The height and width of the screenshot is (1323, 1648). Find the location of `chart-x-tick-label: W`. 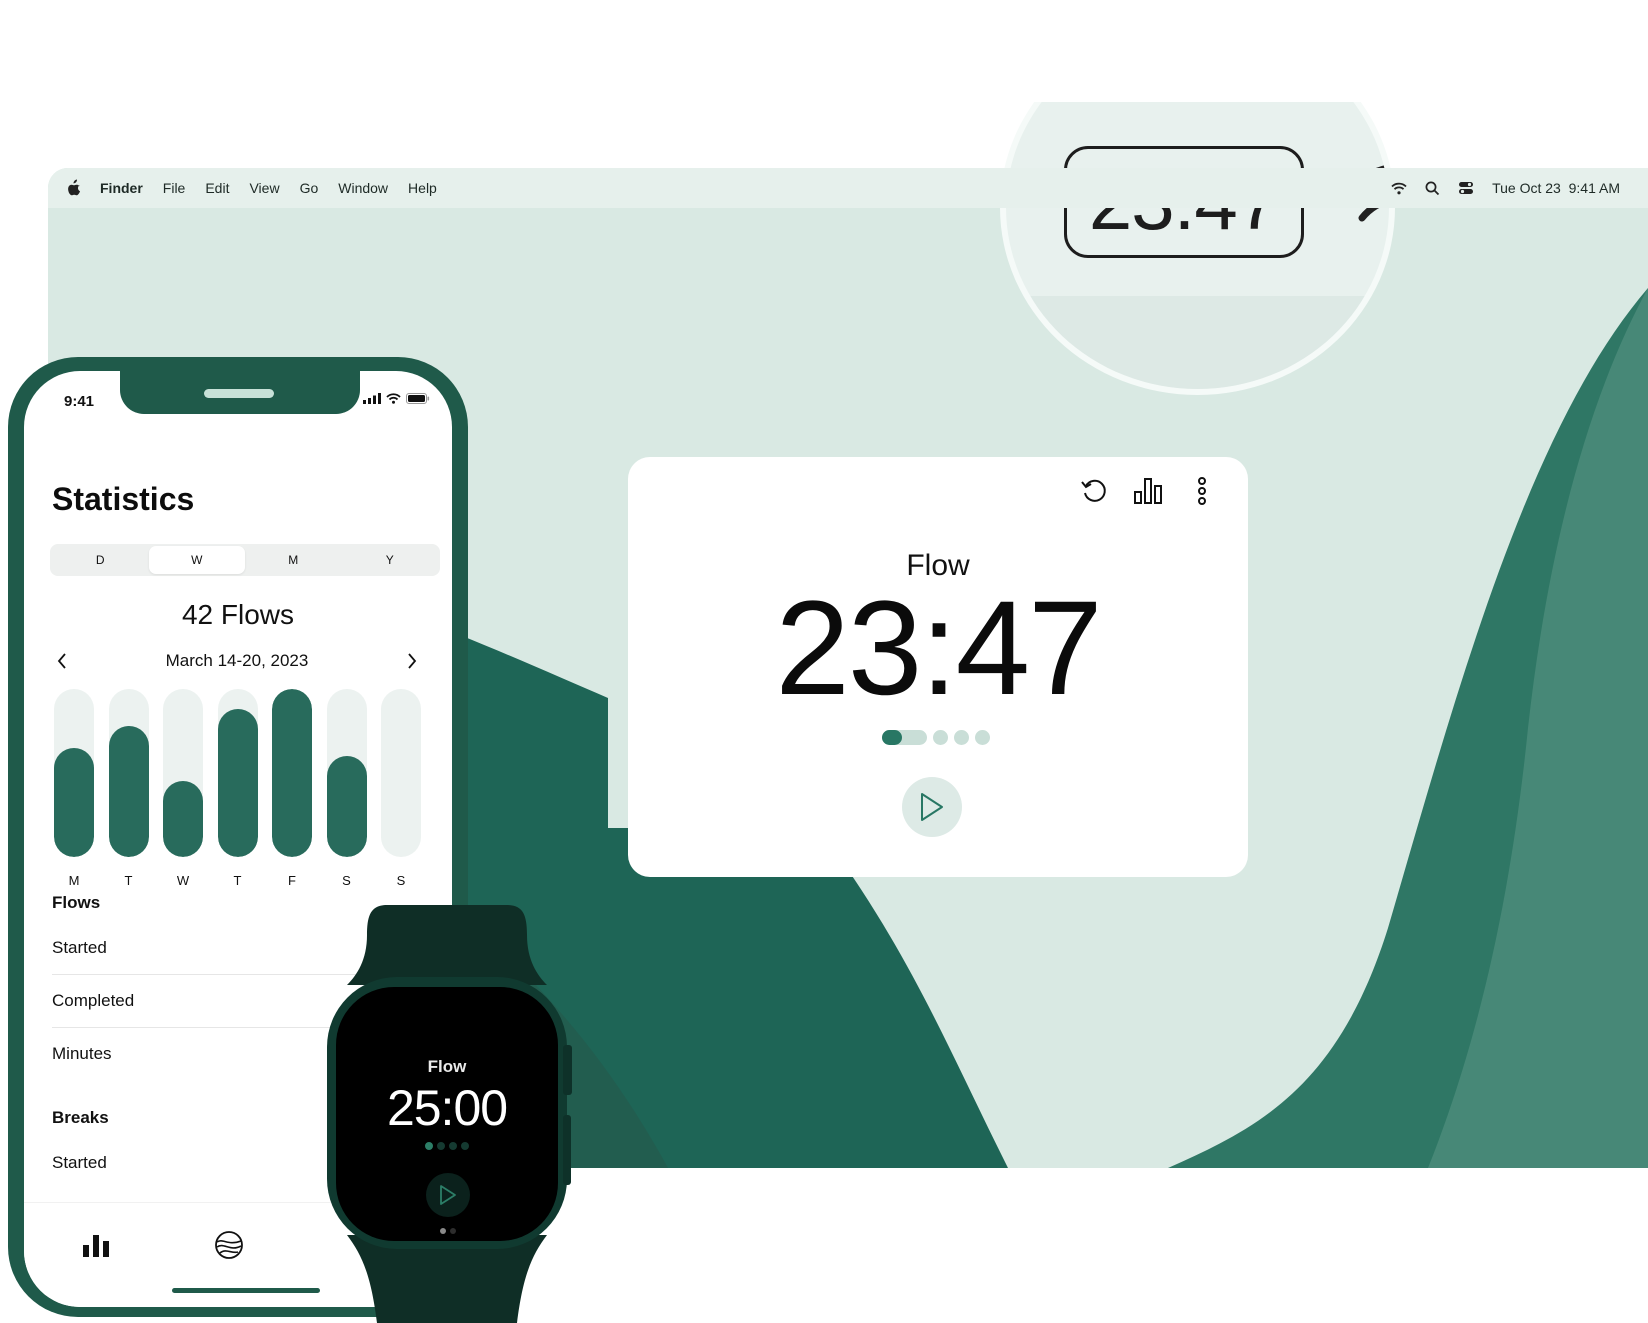

chart-x-tick-label: W is located at coordinates (183, 880).